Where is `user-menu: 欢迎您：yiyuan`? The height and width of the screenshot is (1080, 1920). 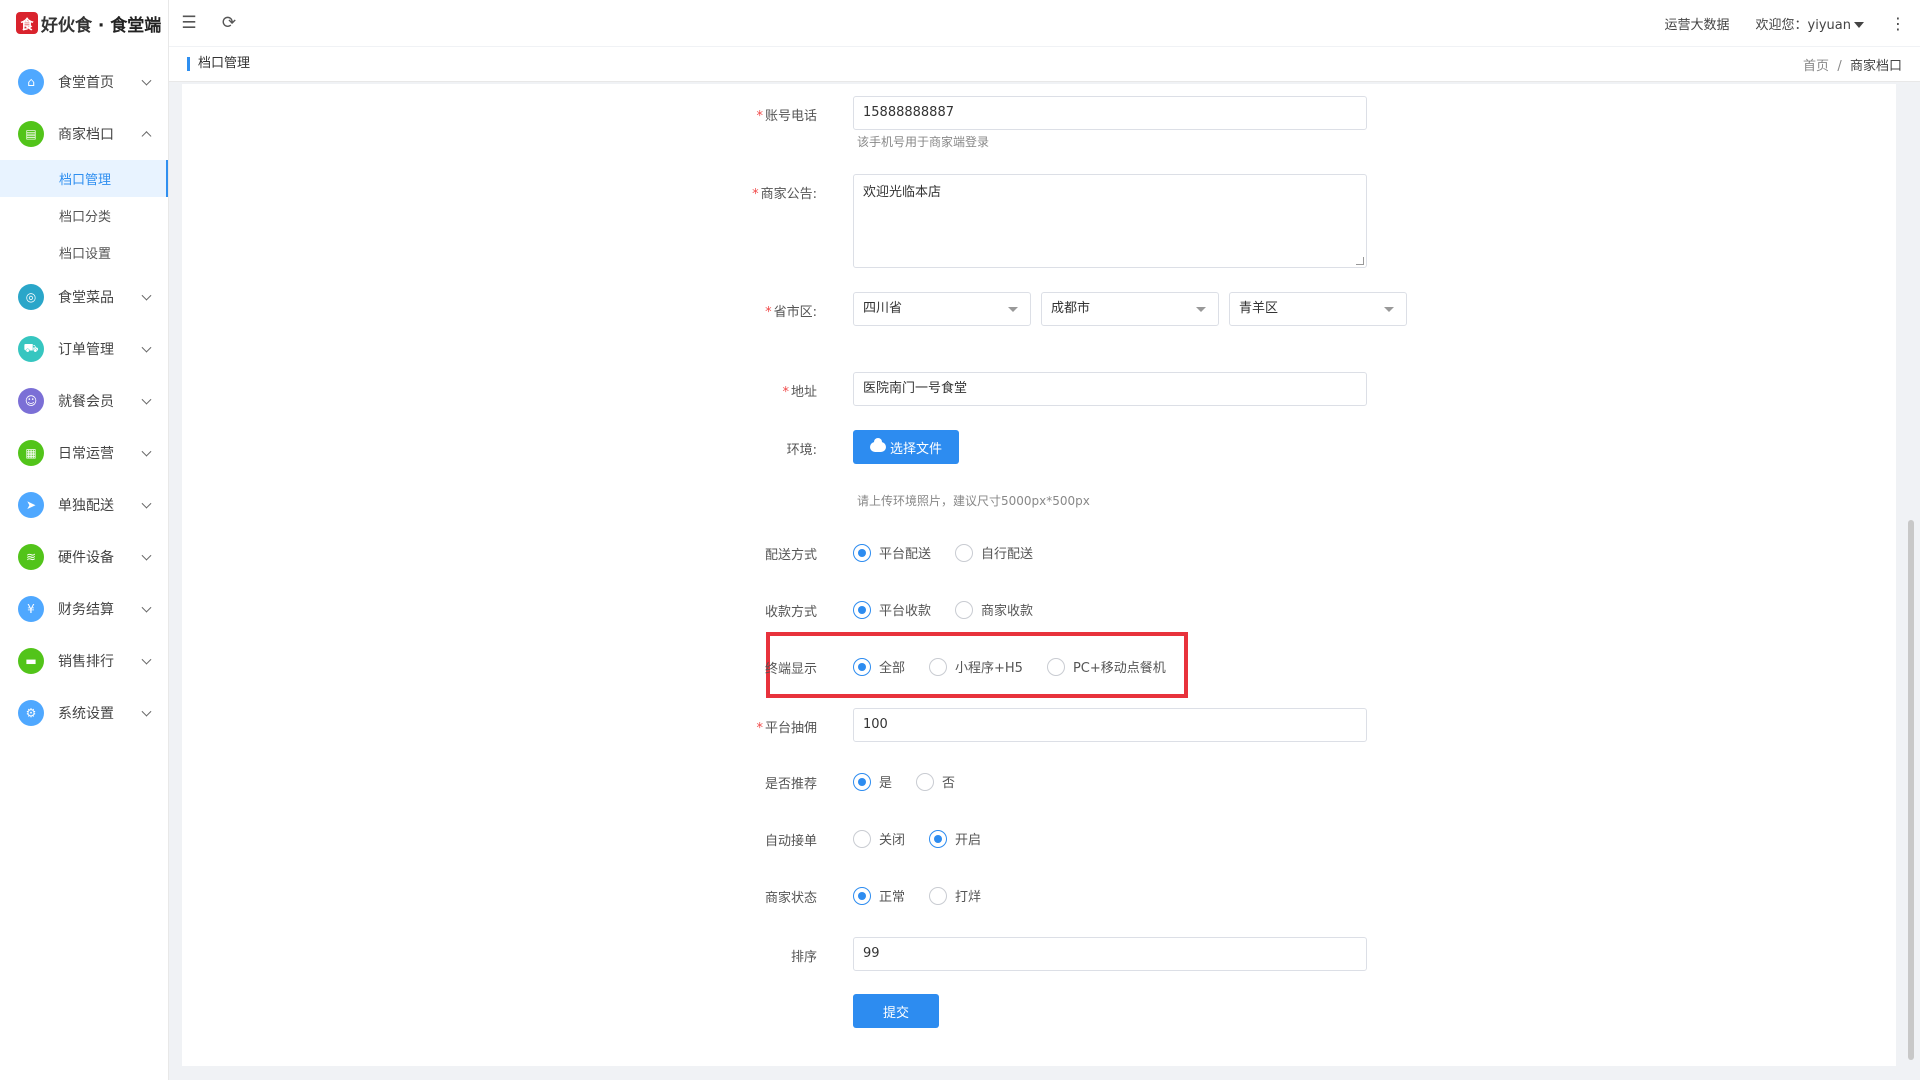 user-menu: 欢迎您：yiyuan is located at coordinates (1810, 23).